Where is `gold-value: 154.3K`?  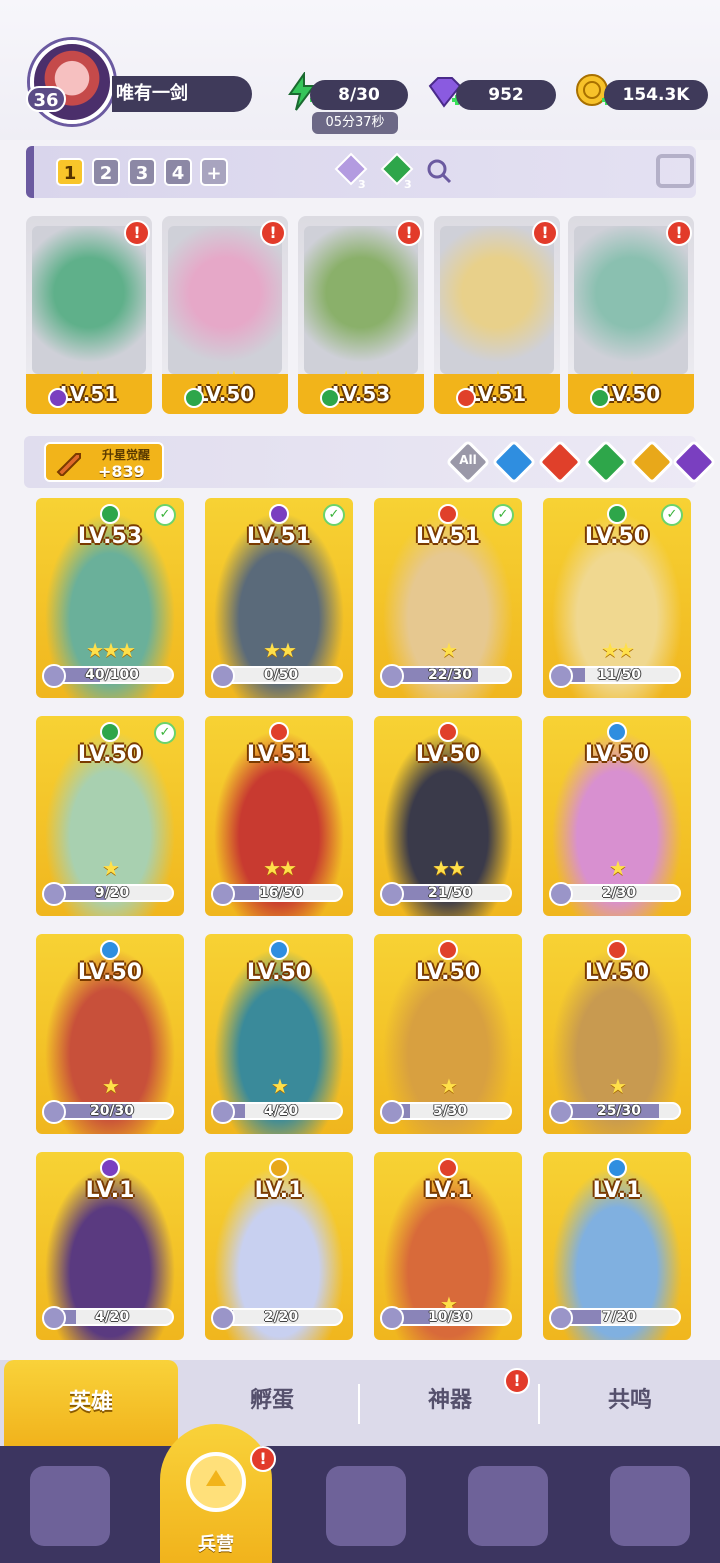 gold-value: 154.3K is located at coordinates (656, 95).